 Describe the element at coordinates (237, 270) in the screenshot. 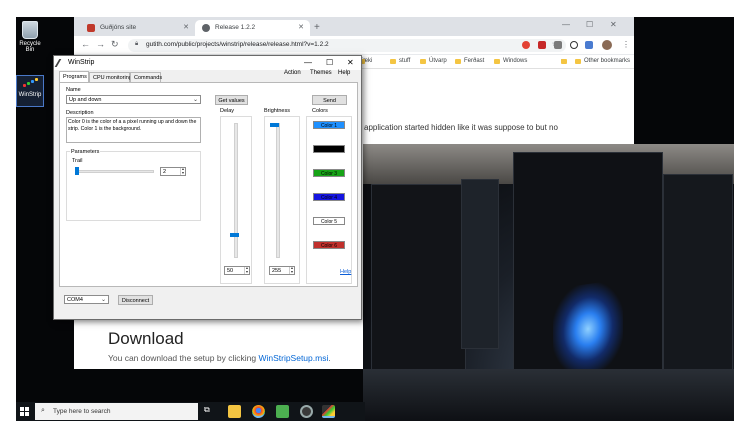

I see `delay-stepper: 50 ▲ ▼` at that location.